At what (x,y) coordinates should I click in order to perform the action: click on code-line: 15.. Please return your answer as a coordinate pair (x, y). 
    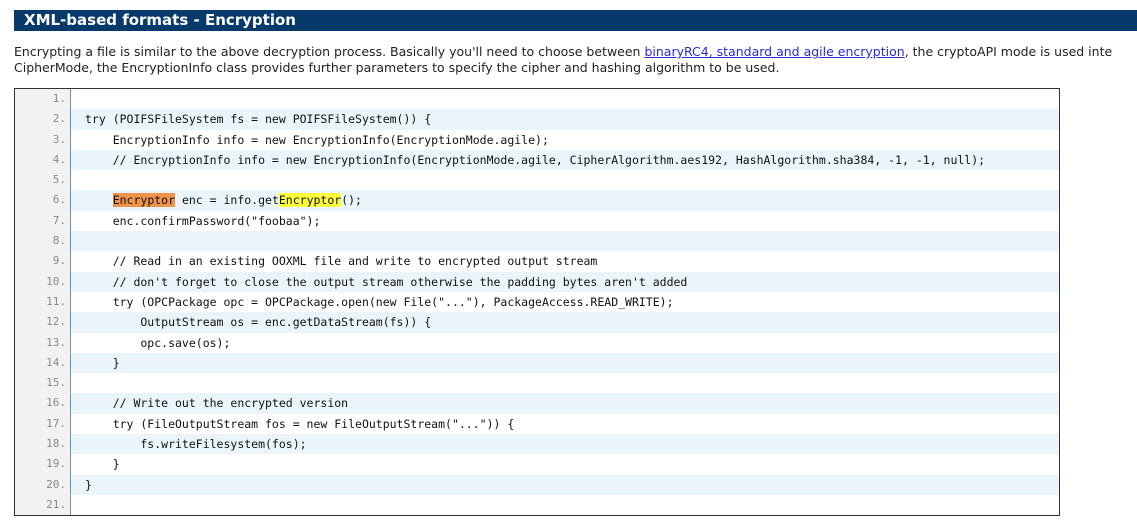
    Looking at the image, I should click on (537, 383).